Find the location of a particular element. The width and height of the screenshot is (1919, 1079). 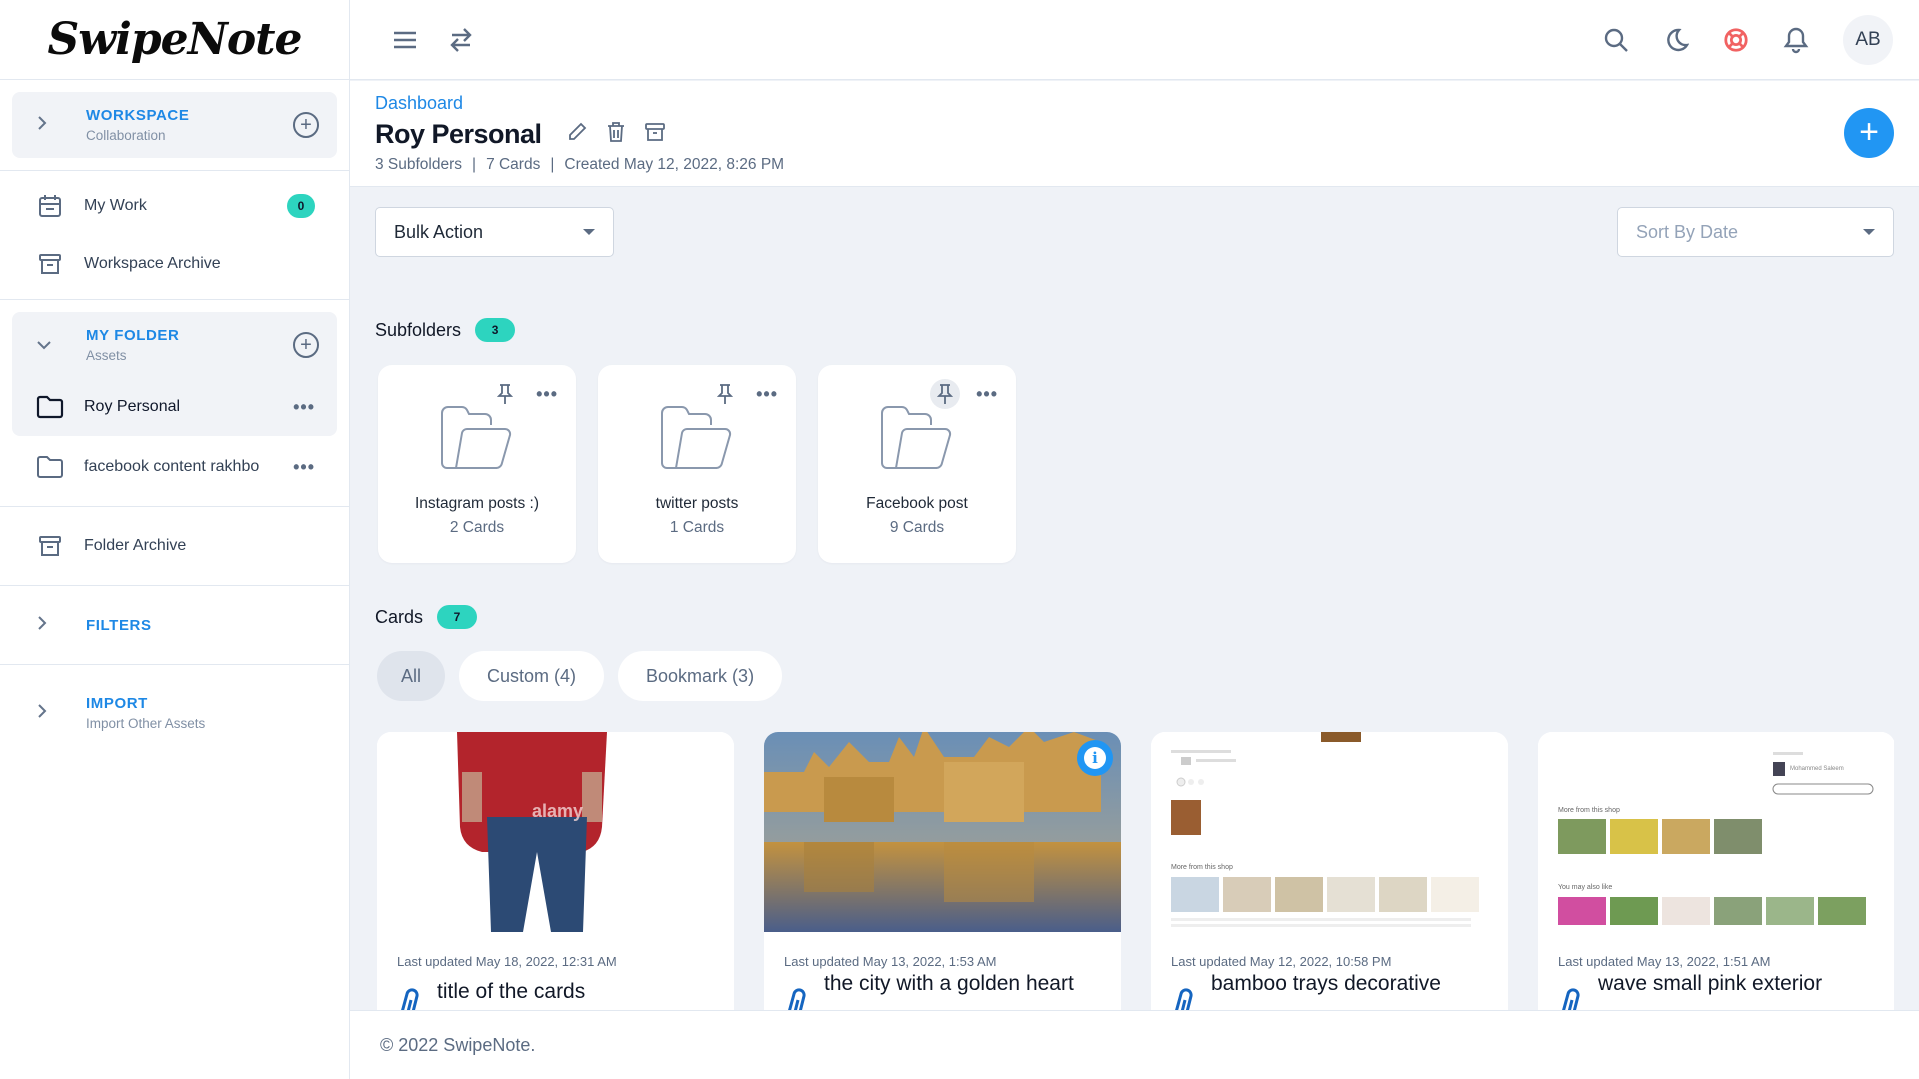

cards-heading: Cards 7 is located at coordinates (426, 617).